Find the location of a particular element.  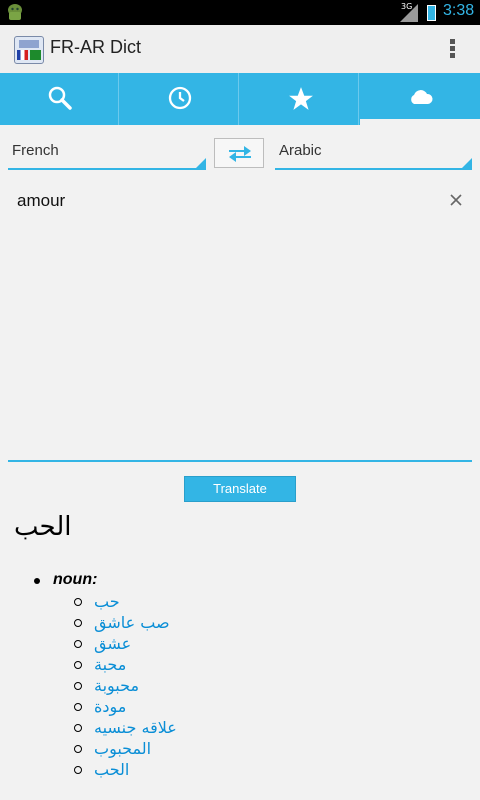

star-icon is located at coordinates (301, 98).